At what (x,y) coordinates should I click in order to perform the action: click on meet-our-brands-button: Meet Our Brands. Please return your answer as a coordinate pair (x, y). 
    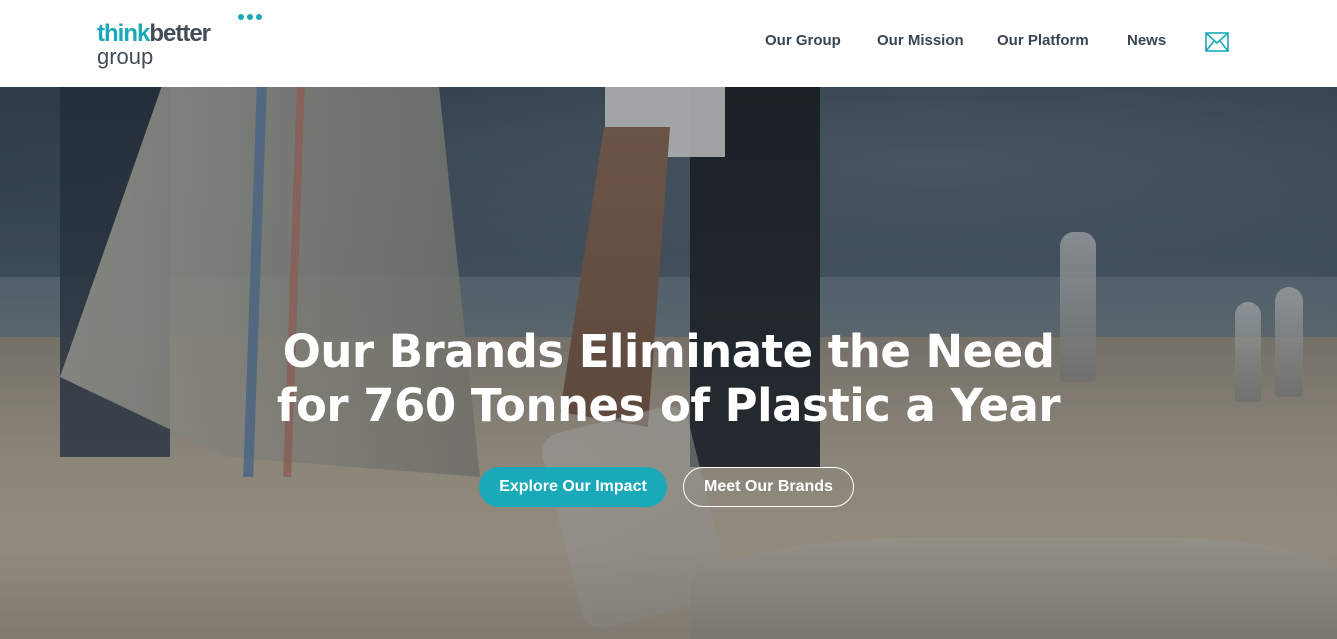
    Looking at the image, I should click on (768, 487).